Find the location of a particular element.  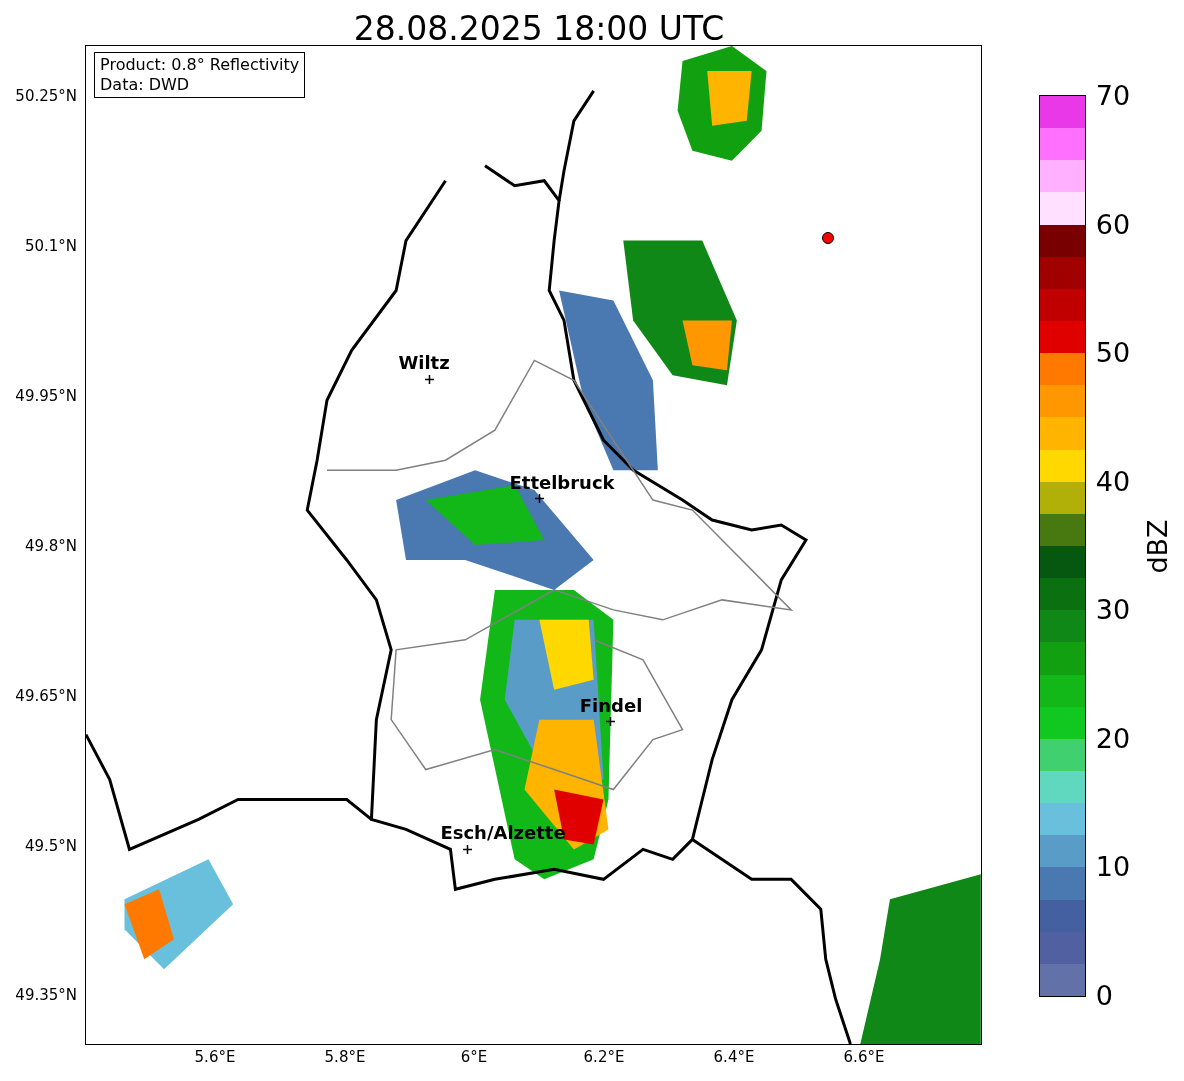

chart-title: 28.08.2025 18:00 UTC is located at coordinates (539, 28).